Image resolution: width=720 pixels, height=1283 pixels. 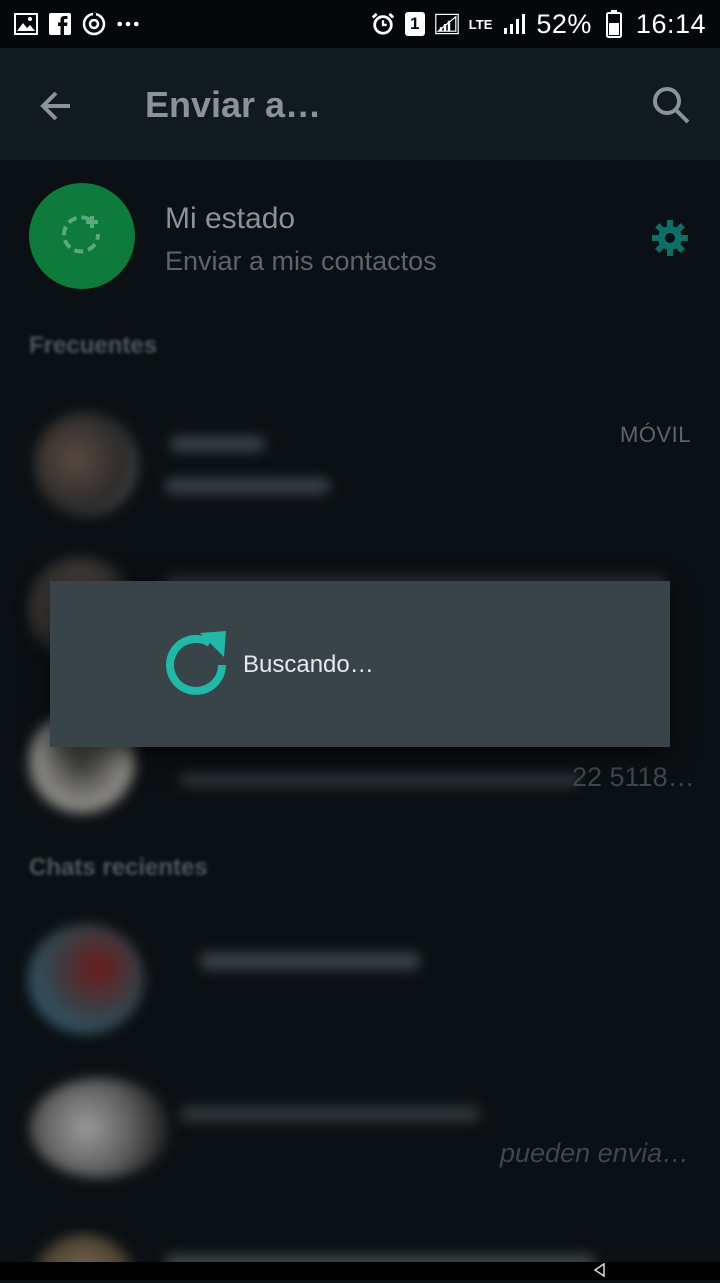 I want to click on status-avatar, so click(x=82, y=236).